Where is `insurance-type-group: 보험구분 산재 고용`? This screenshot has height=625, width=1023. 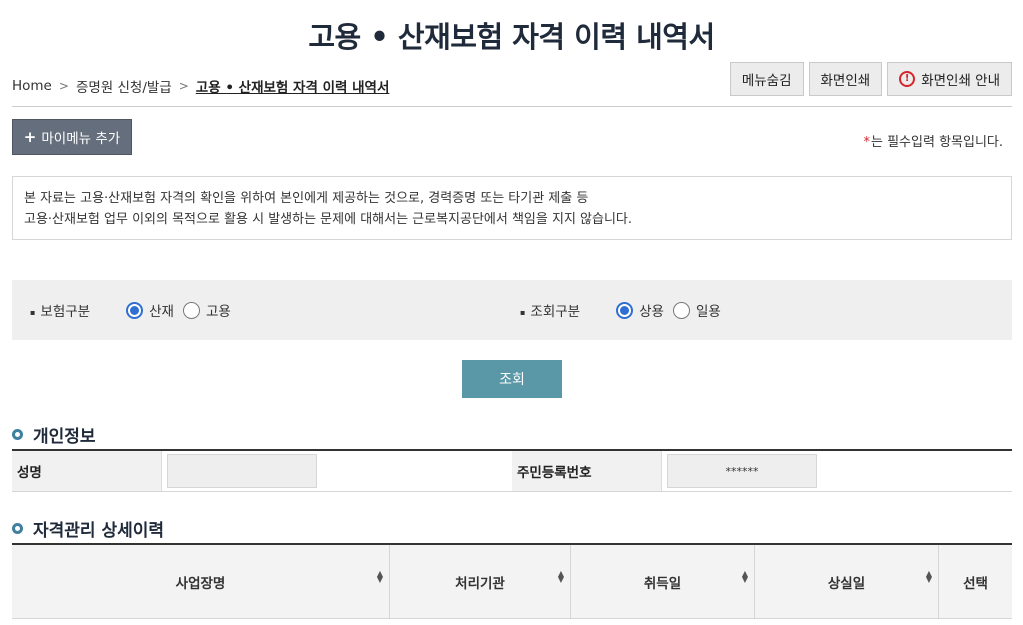
insurance-type-group: 보험구분 산재 고용 is located at coordinates (135, 310).